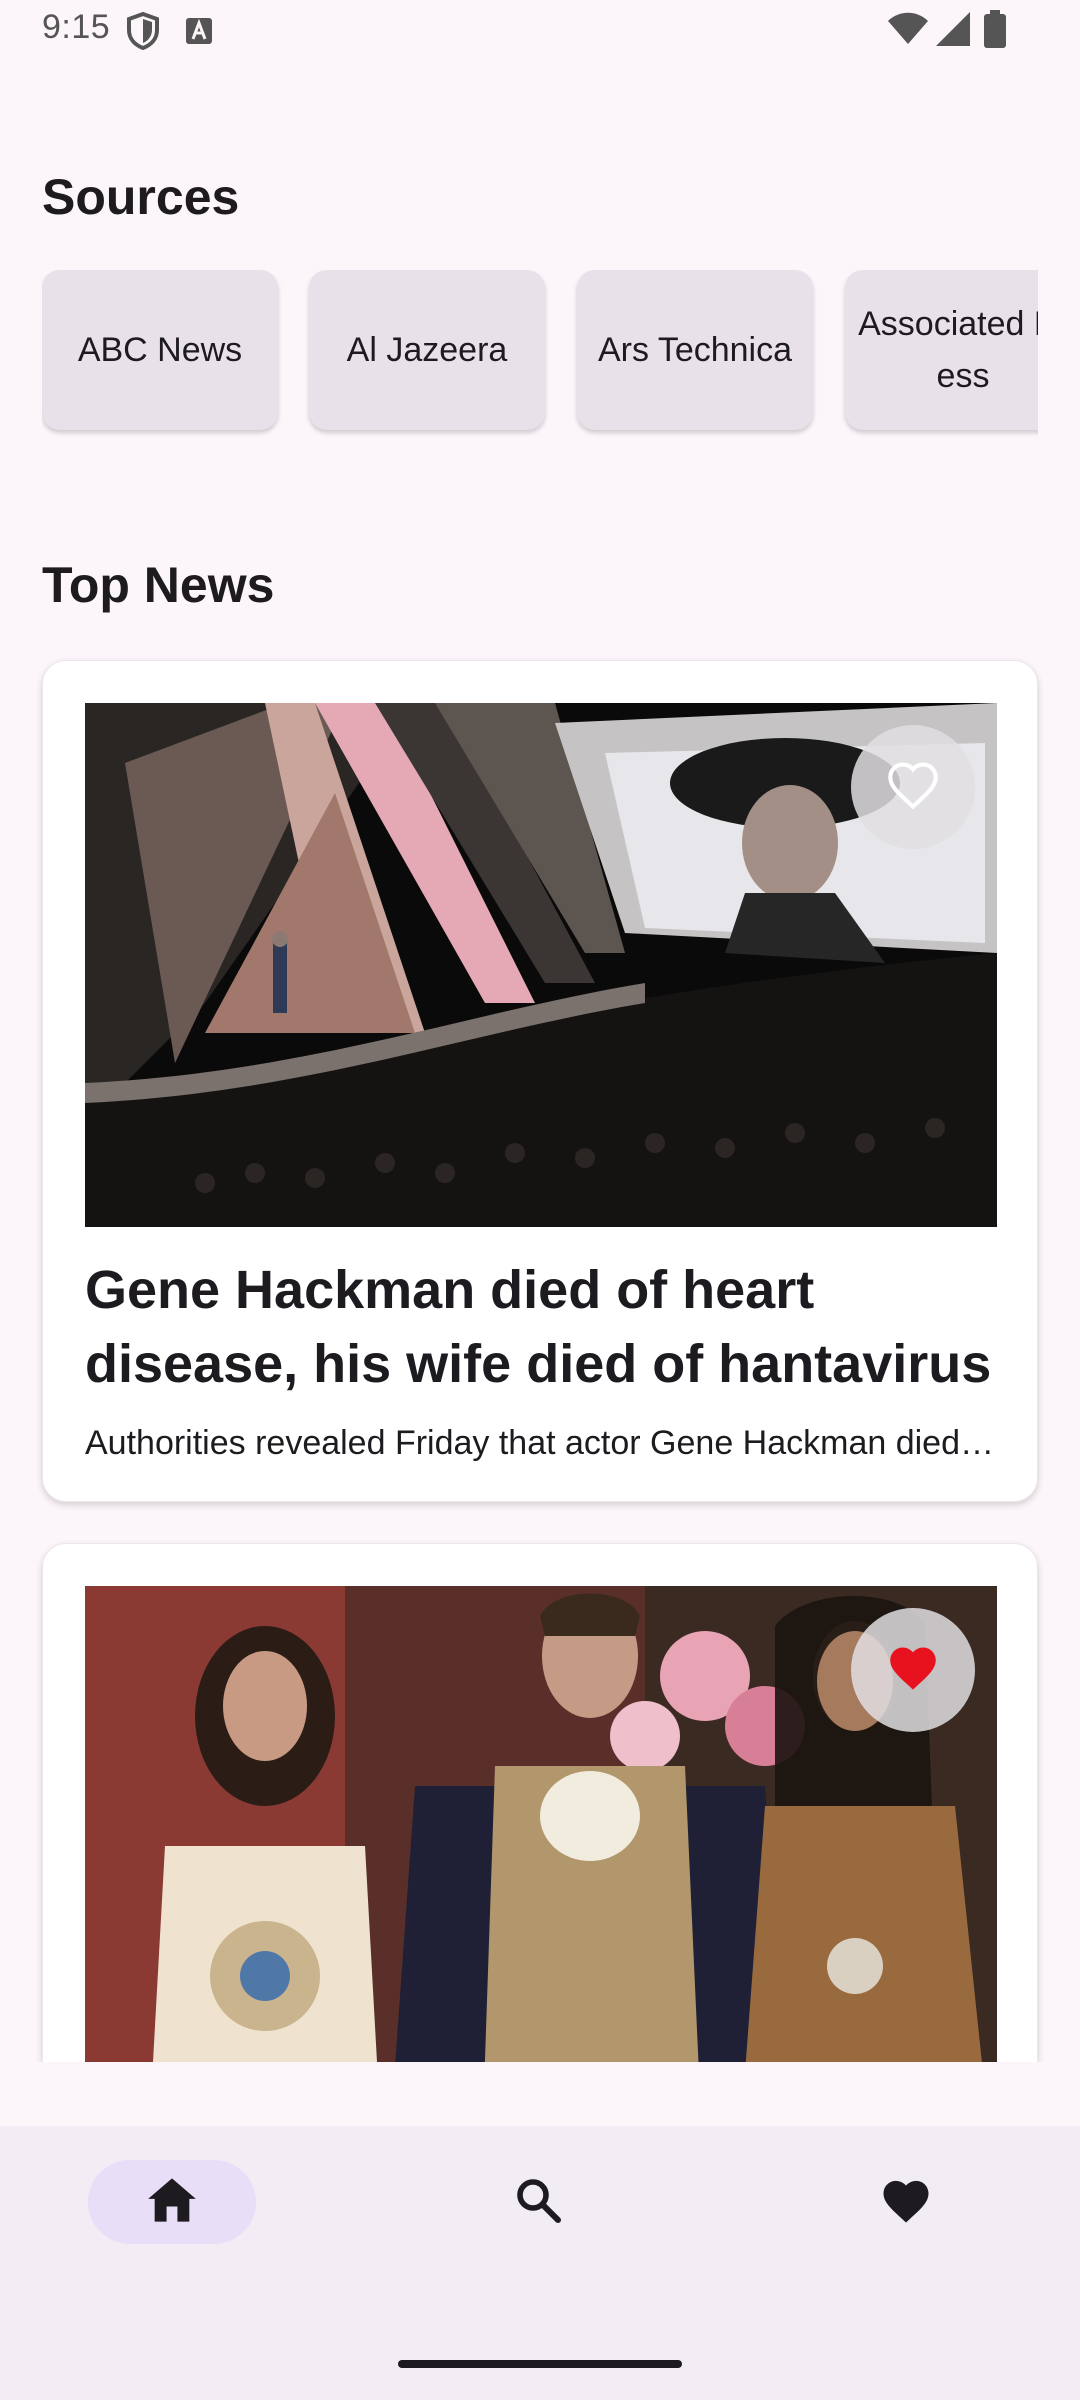 The width and height of the screenshot is (1080, 2400). Describe the element at coordinates (141, 197) in the screenshot. I see `sources-heading: Sources` at that location.